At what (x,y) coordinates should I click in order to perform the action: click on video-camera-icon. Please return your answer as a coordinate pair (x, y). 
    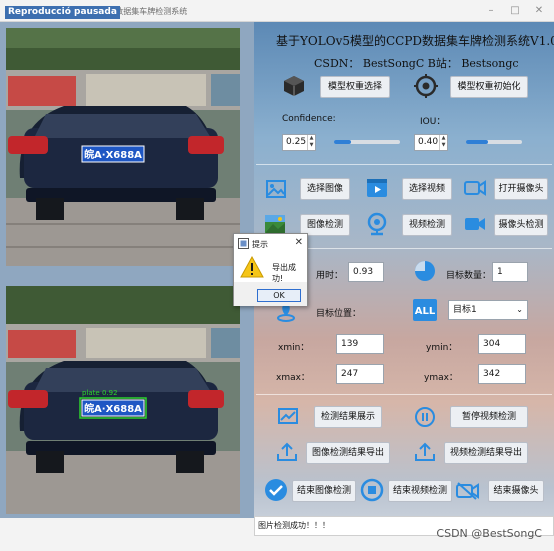
    Looking at the image, I should click on (475, 224).